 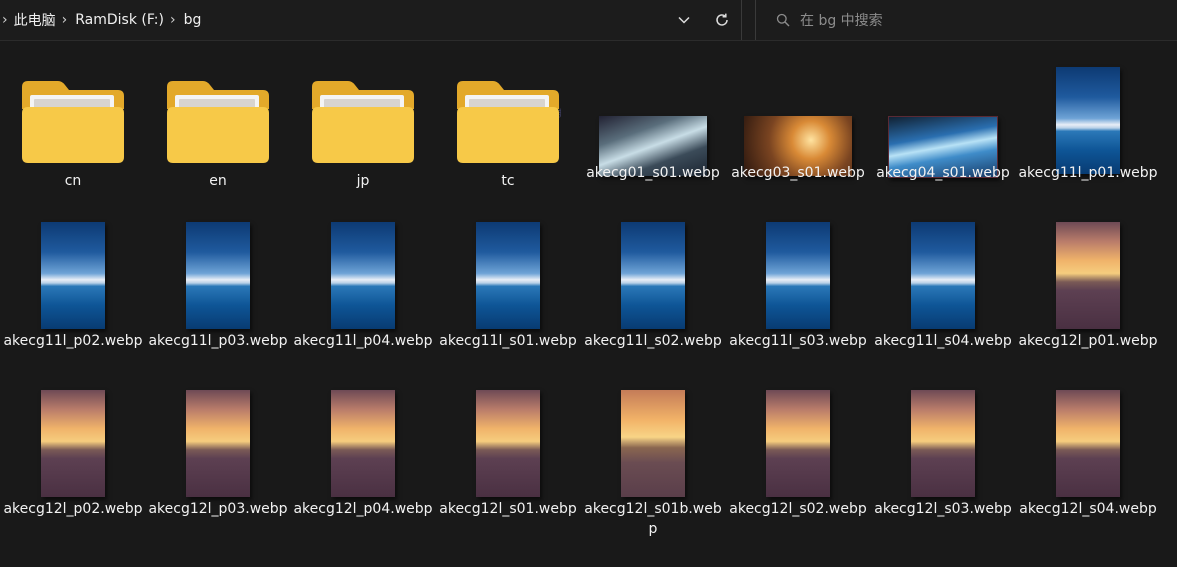 What do you see at coordinates (798, 341) in the screenshot?
I see `item-name: akecg11l_s03.webp` at bounding box center [798, 341].